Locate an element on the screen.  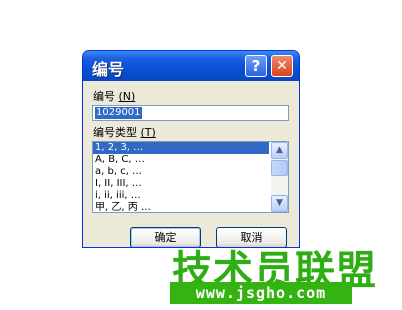
number-type-label: 编号类型 (T) is located at coordinates (124, 132).